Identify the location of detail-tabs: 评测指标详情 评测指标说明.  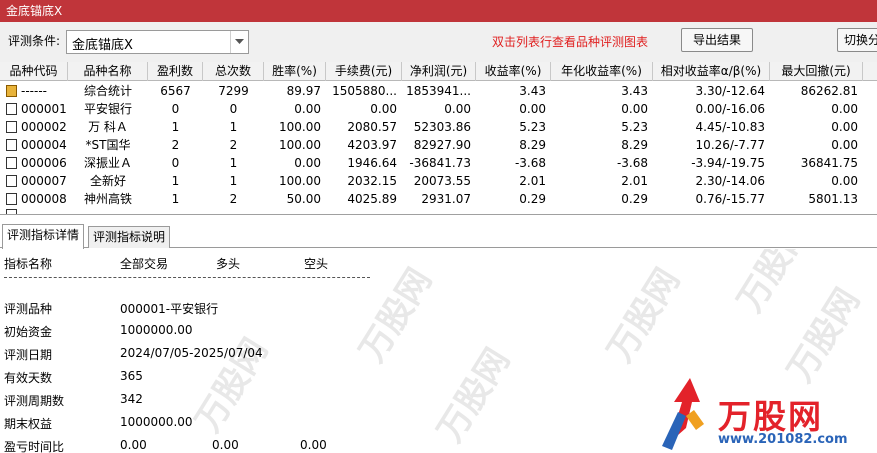
(438, 236).